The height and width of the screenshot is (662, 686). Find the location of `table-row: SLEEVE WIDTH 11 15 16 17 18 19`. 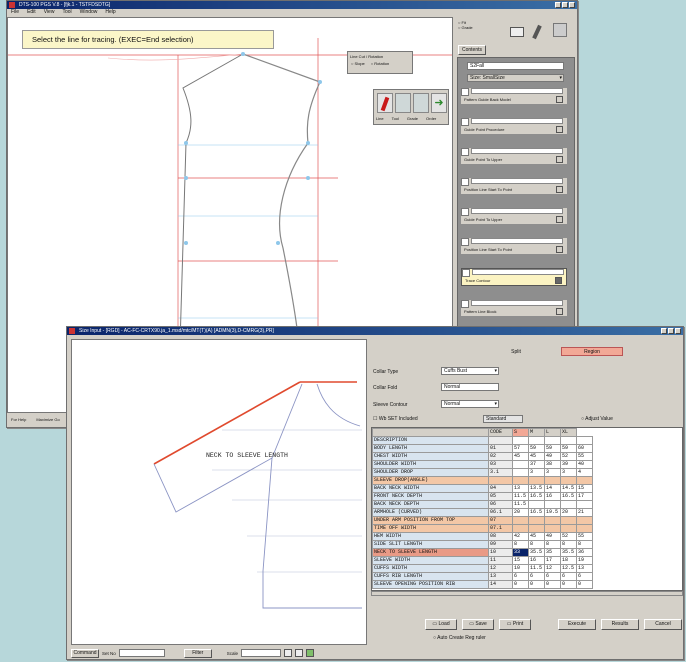

table-row: SLEEVE WIDTH 11 15 16 17 18 19 is located at coordinates (482, 560).